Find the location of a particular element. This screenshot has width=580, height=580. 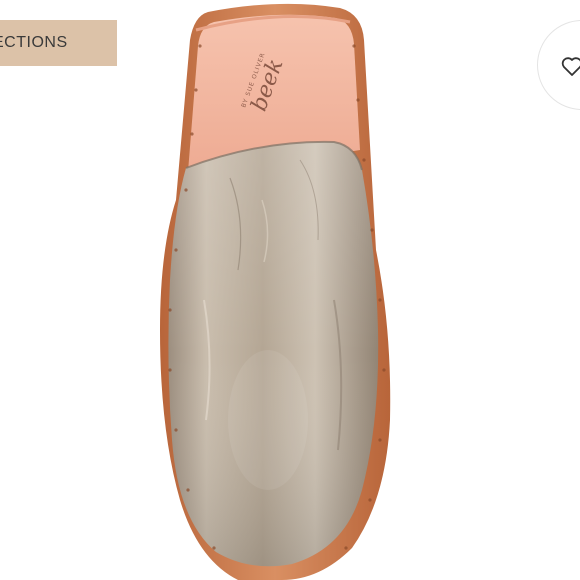

heart-outline-icon is located at coordinates (570, 66).